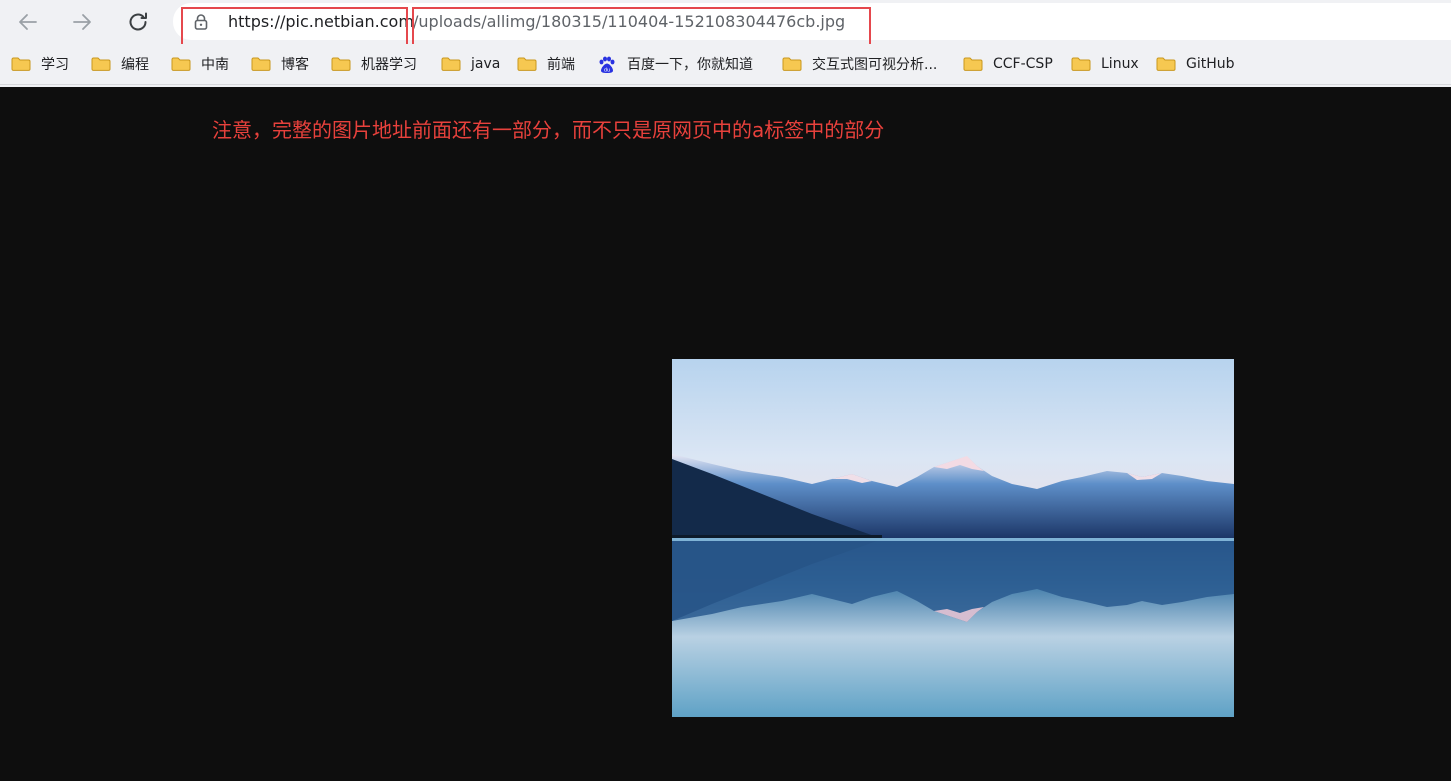 This screenshot has height=781, width=1451. What do you see at coordinates (1210, 64) in the screenshot?
I see `bookmark-label: GitHub` at bounding box center [1210, 64].